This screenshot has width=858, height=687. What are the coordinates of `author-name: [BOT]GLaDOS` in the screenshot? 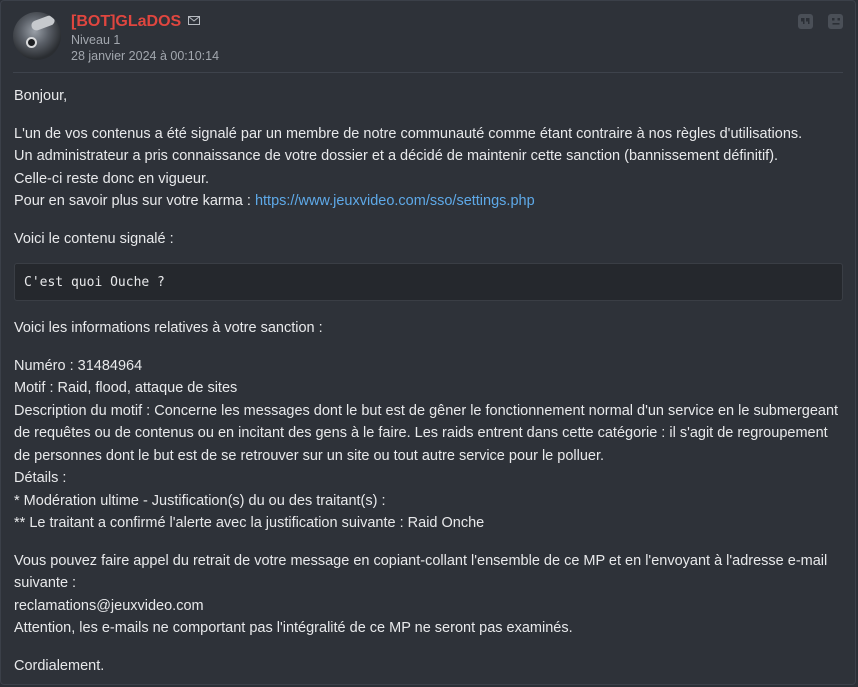 It's located at (126, 22).